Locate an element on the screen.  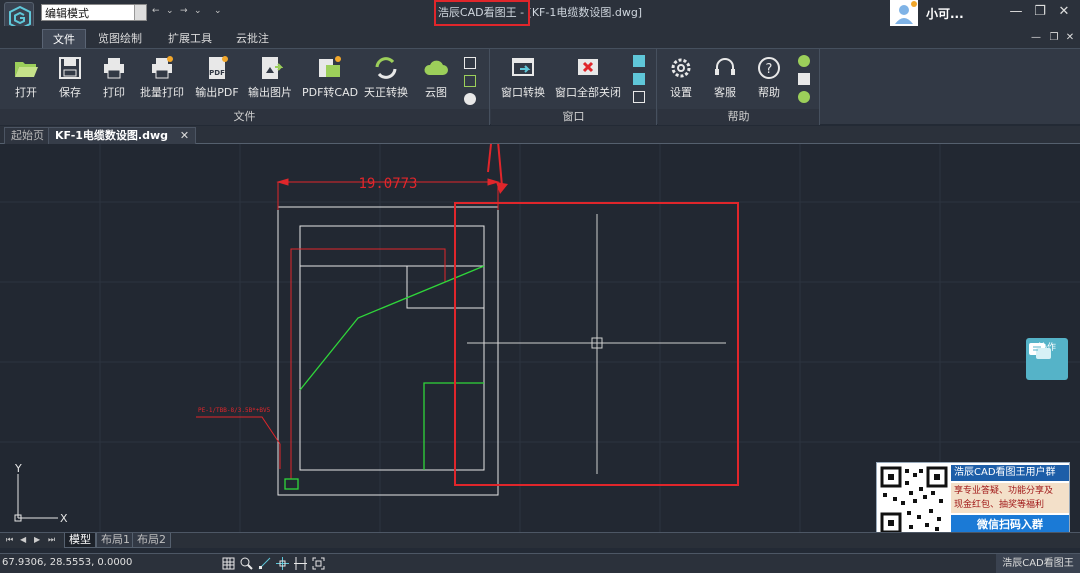
info-icon is located at coordinates (804, 97).